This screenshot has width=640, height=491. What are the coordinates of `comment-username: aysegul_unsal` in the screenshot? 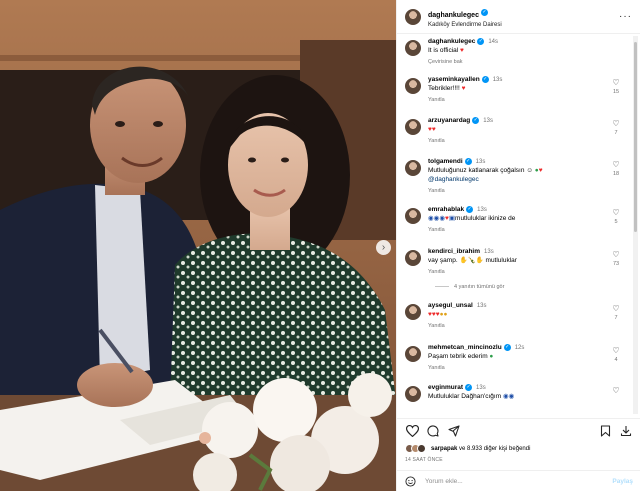 It's located at (450, 305).